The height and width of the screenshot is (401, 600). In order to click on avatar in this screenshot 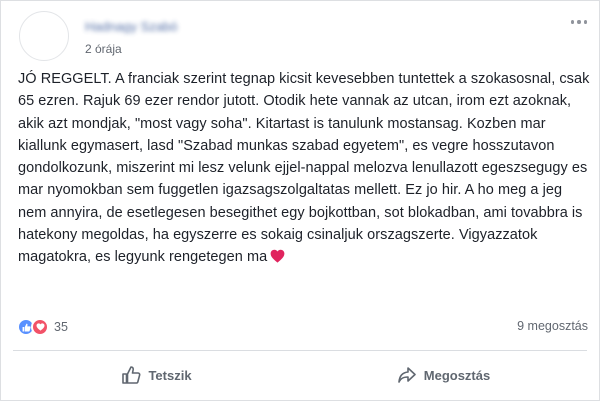, I will do `click(44, 36)`.